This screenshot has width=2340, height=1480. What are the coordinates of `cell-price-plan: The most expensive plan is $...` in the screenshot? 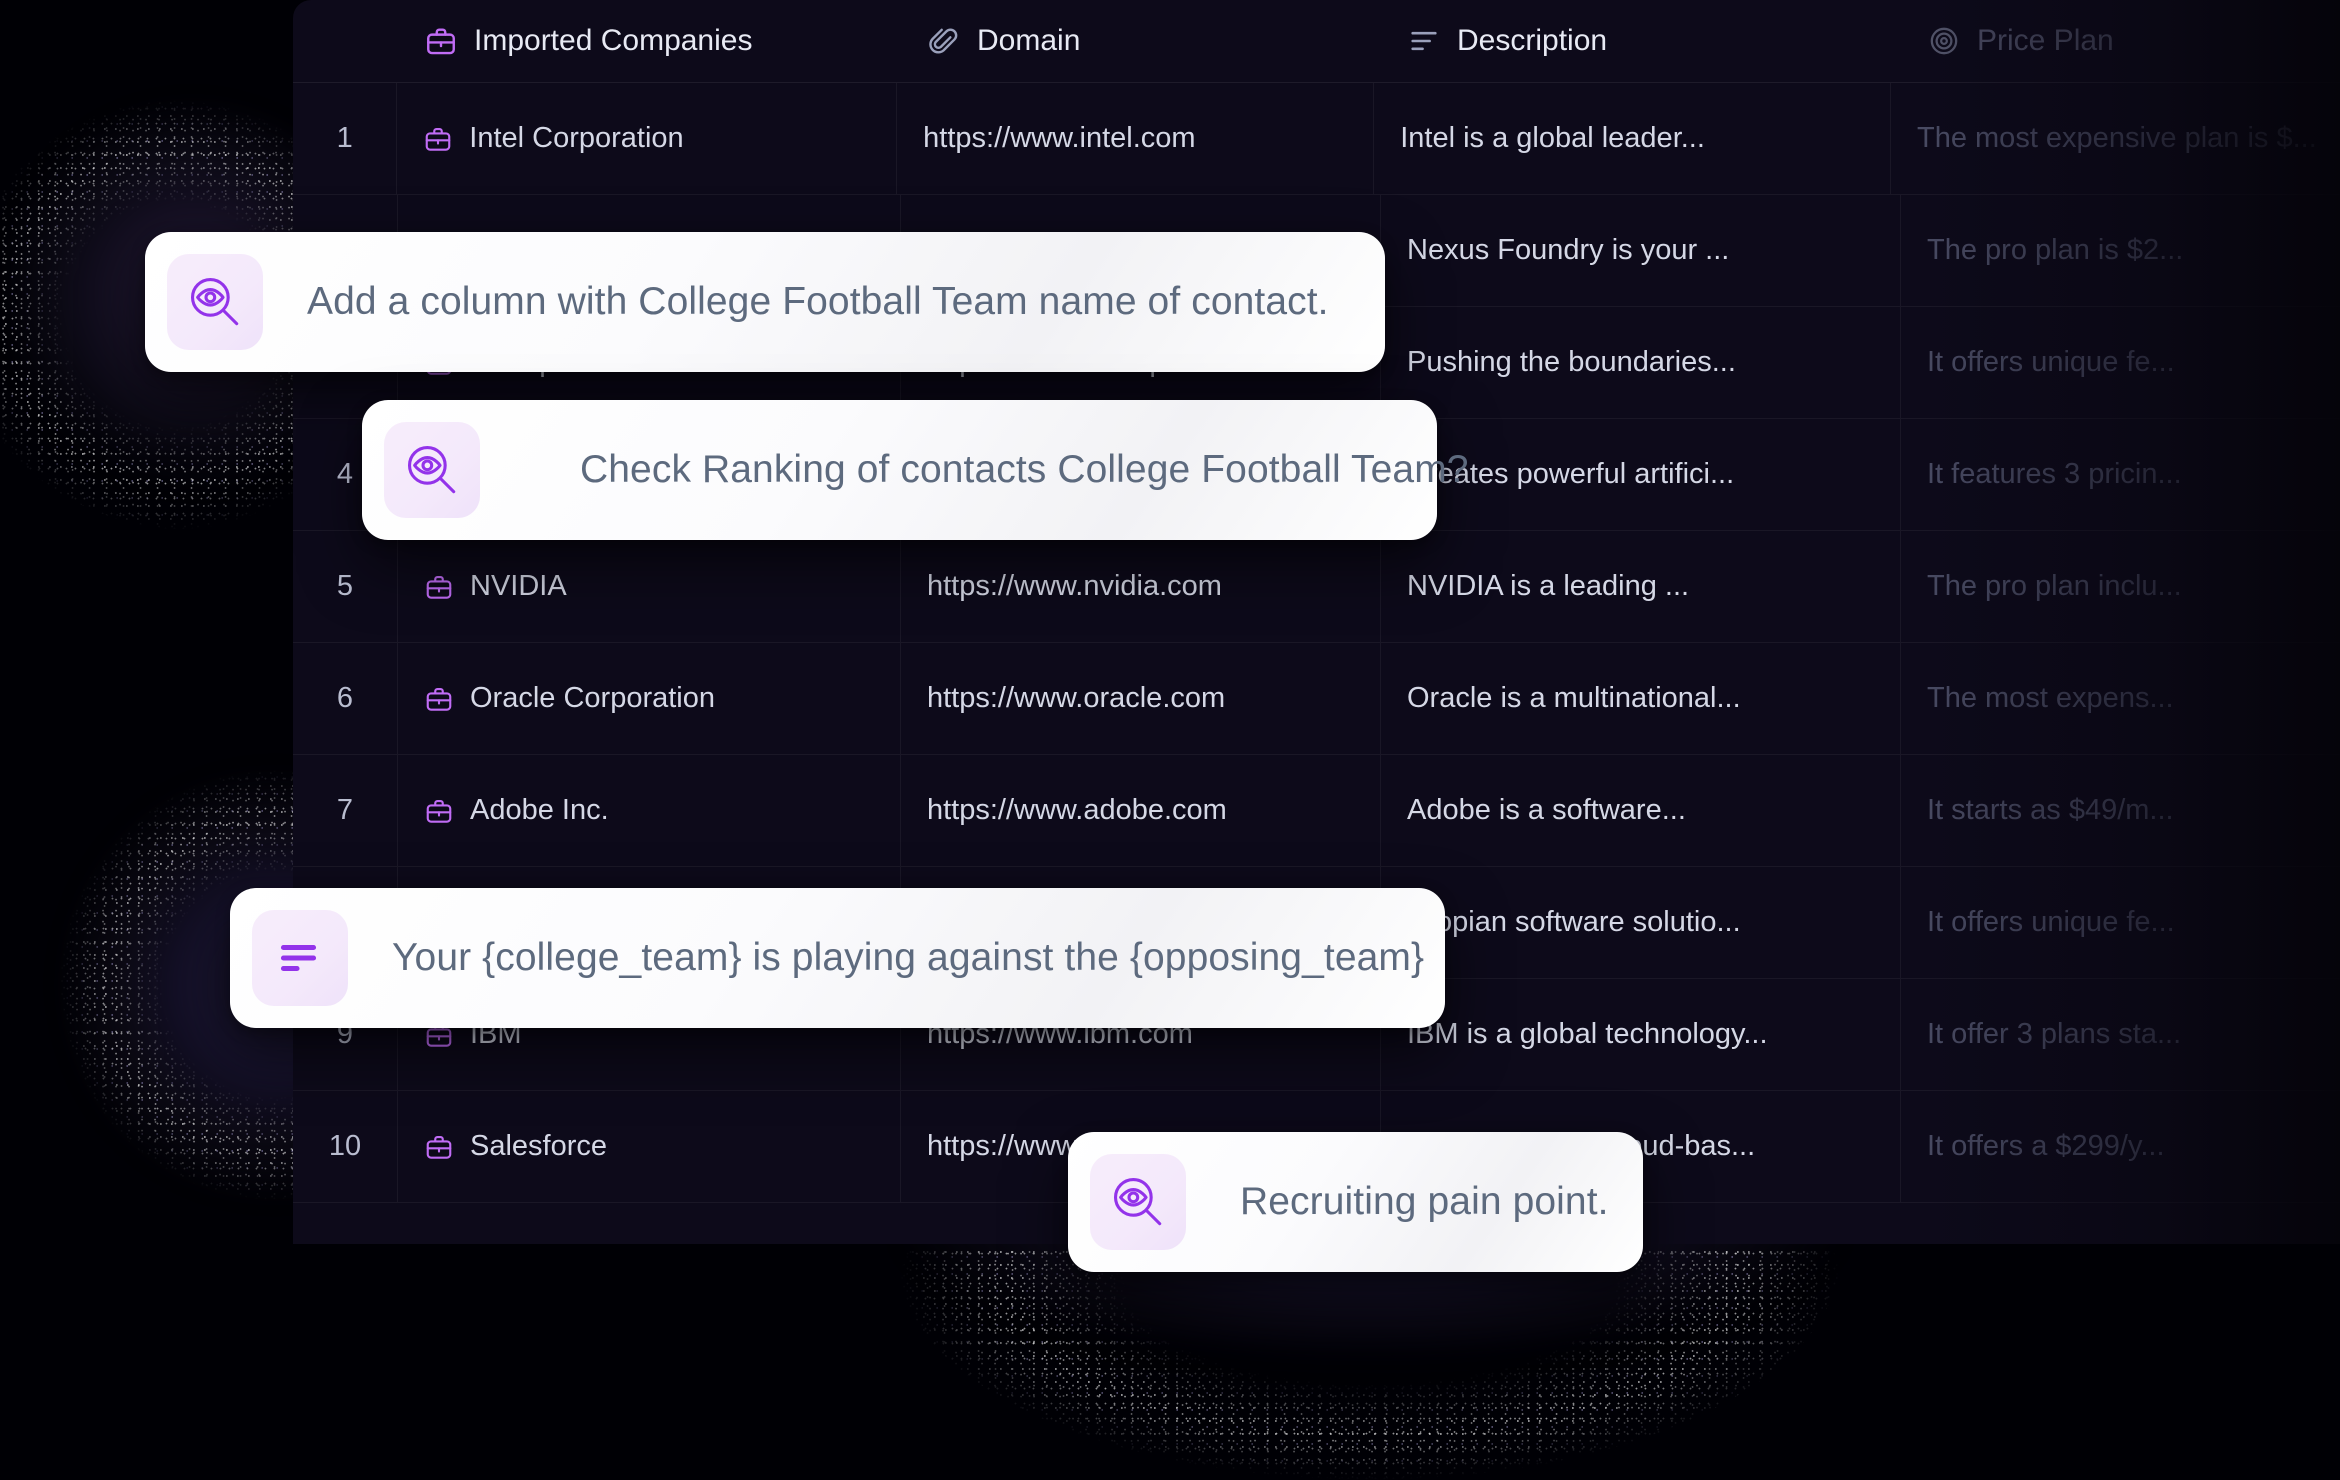 It's located at (2115, 138).